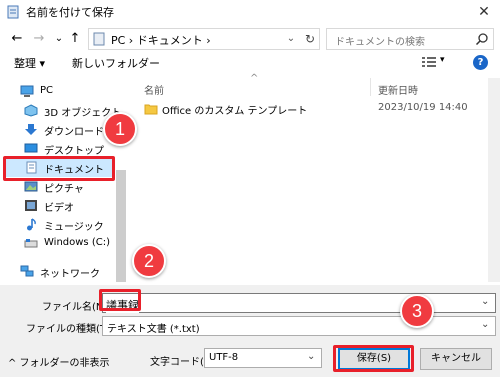 Image resolution: width=500 pixels, height=377 pixels. Describe the element at coordinates (120, 129) in the screenshot. I see `step-marker-1: 1` at that location.